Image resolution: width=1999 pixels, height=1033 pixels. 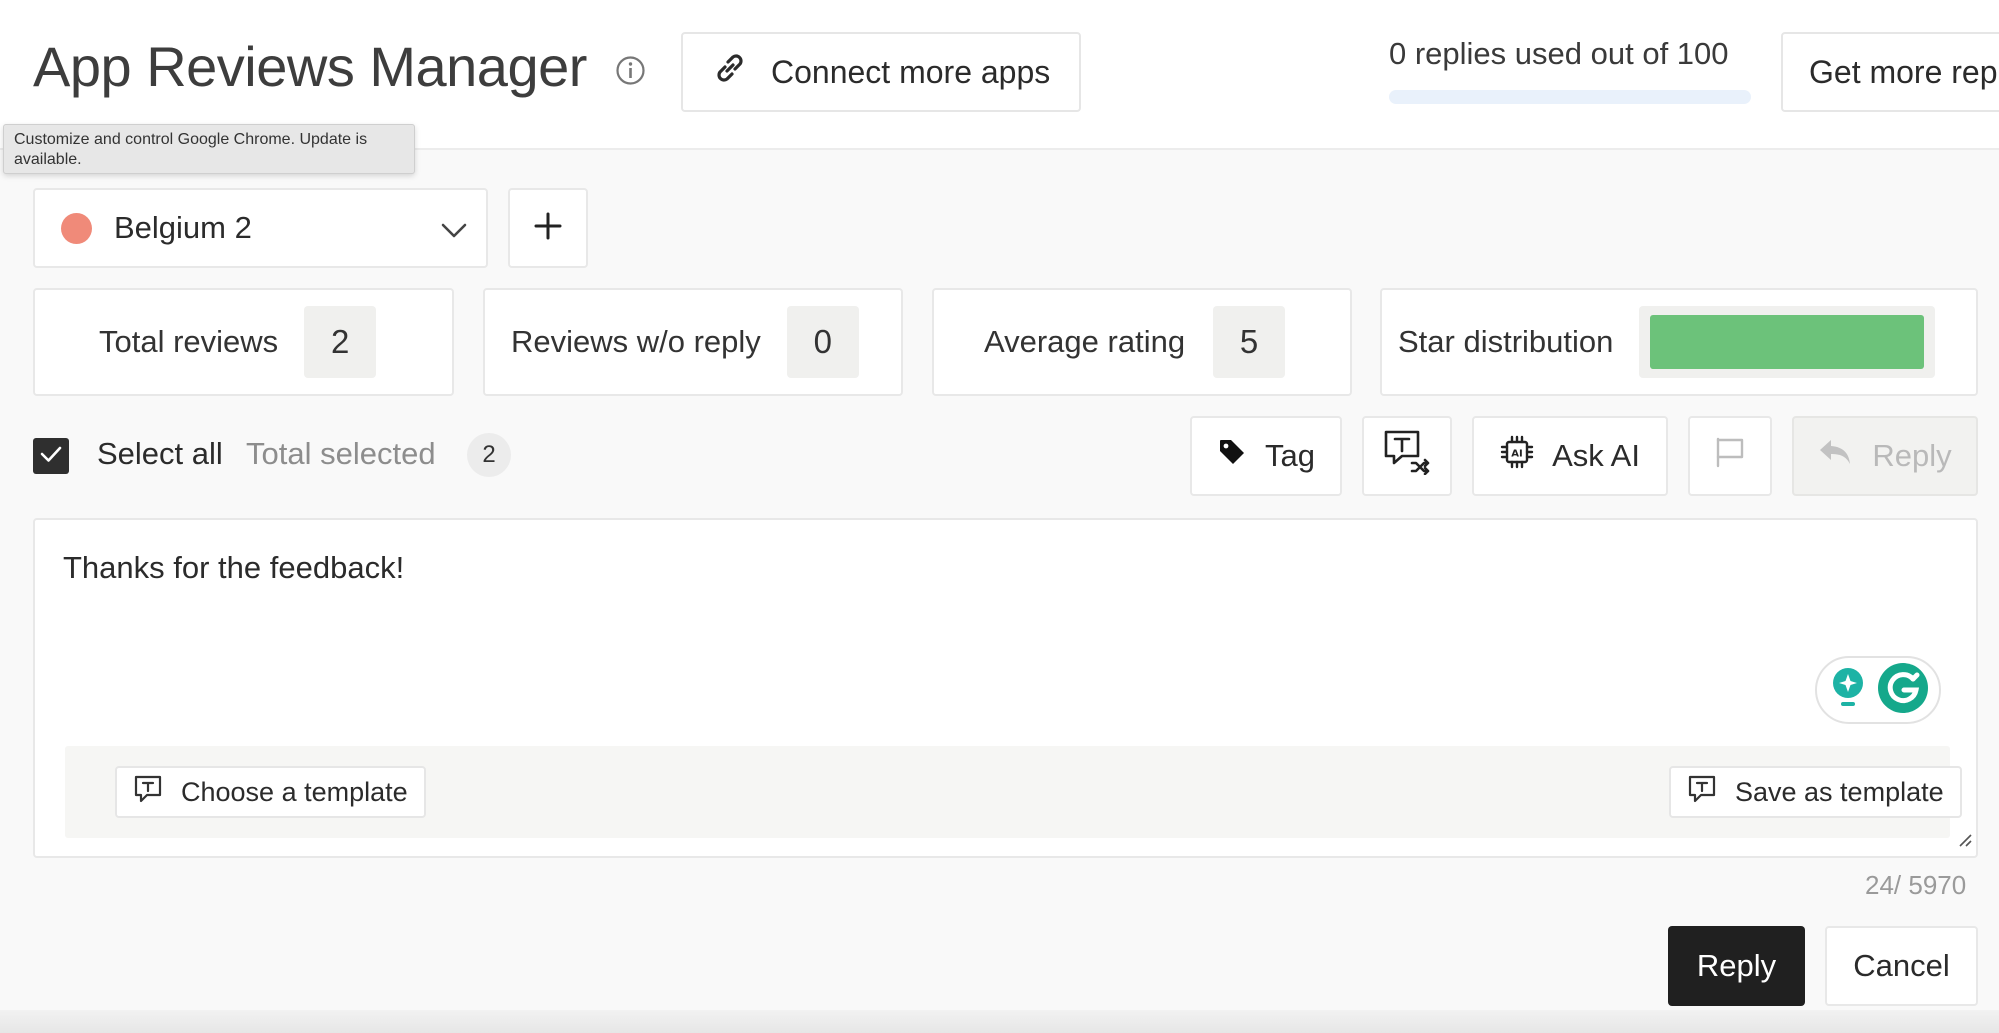 What do you see at coordinates (260, 228) in the screenshot?
I see `store-selector: Belgium 2` at bounding box center [260, 228].